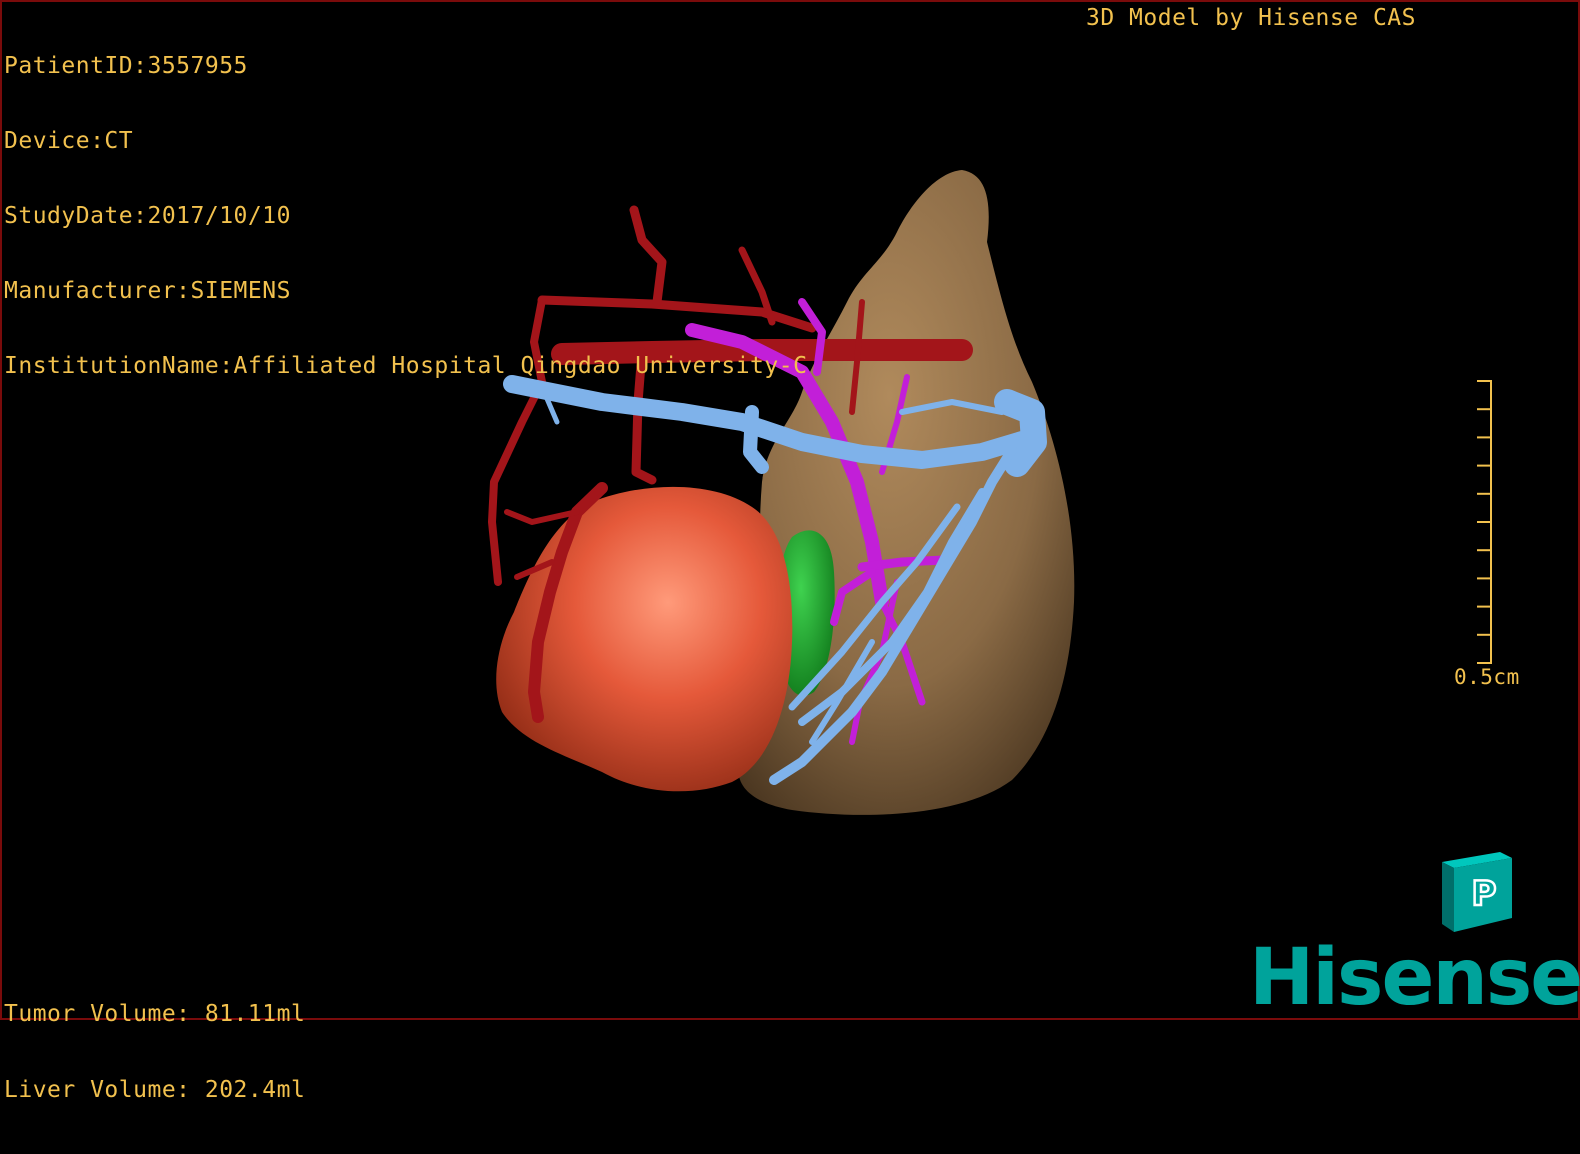 The image size is (1580, 1154). What do you see at coordinates (155, 1014) in the screenshot?
I see `tumor-volume-label: Tumor Volume: 81.11ml` at bounding box center [155, 1014].